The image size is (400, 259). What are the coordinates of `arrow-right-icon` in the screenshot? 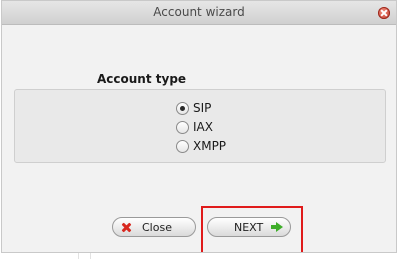 It's located at (277, 227).